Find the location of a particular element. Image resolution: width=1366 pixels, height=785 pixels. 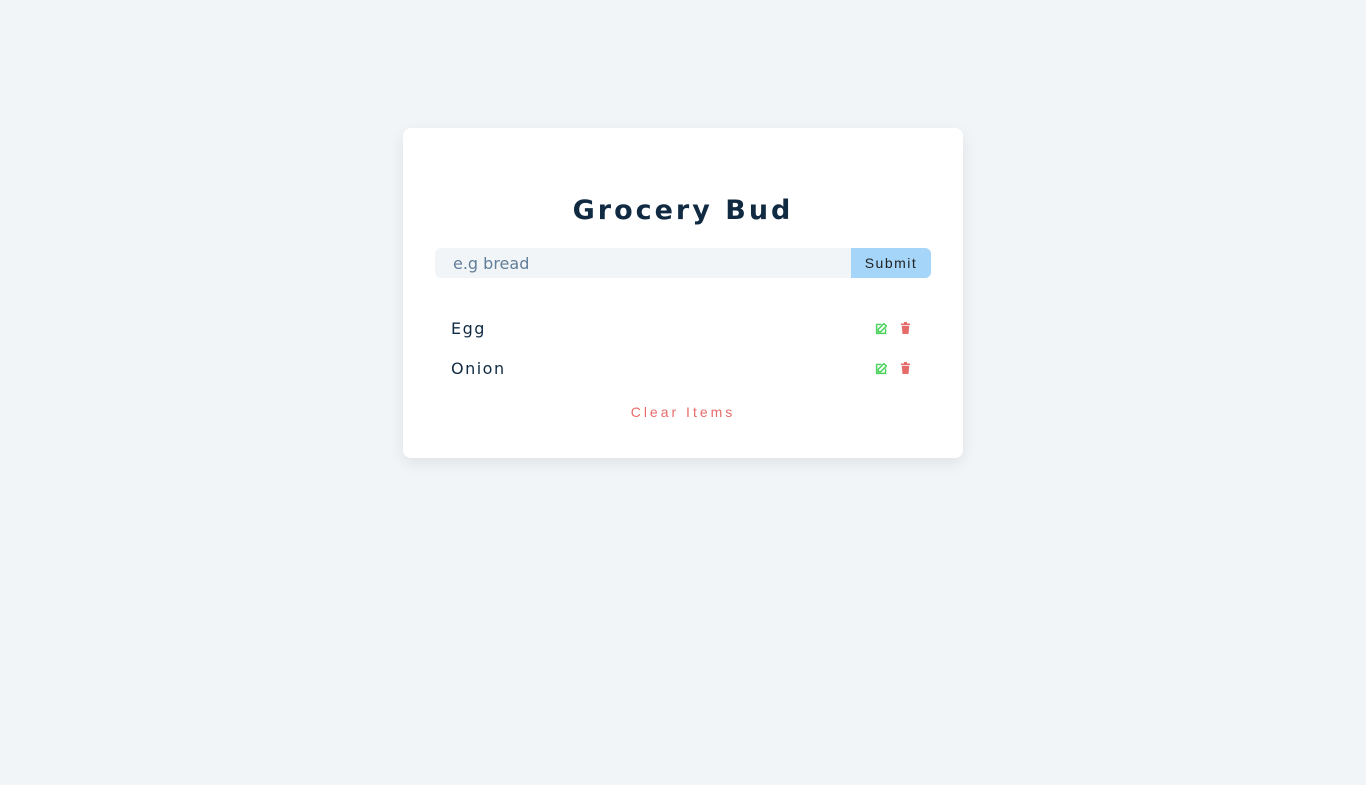

list-item: Egg is located at coordinates (683, 328).